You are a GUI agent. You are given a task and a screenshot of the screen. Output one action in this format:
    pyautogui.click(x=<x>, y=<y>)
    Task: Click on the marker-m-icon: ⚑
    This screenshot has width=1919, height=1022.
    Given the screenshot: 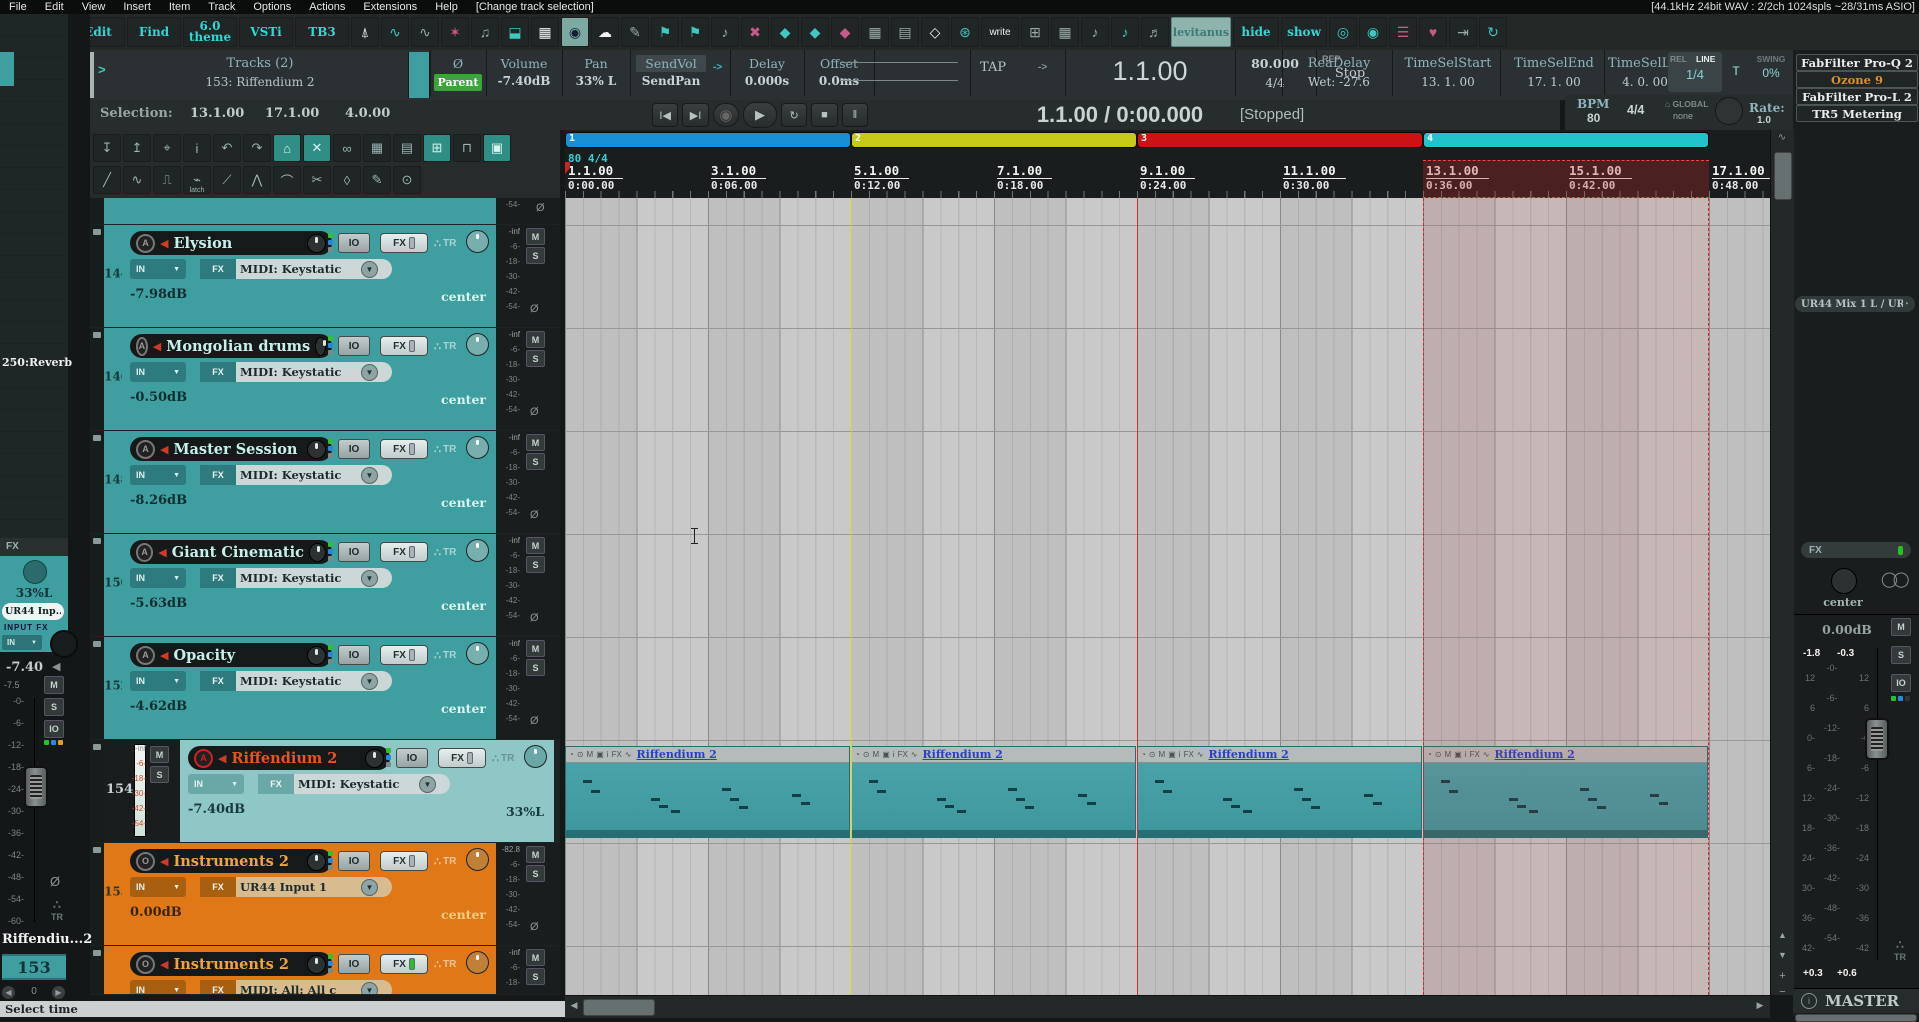 What is the action you would take?
    pyautogui.click(x=665, y=32)
    